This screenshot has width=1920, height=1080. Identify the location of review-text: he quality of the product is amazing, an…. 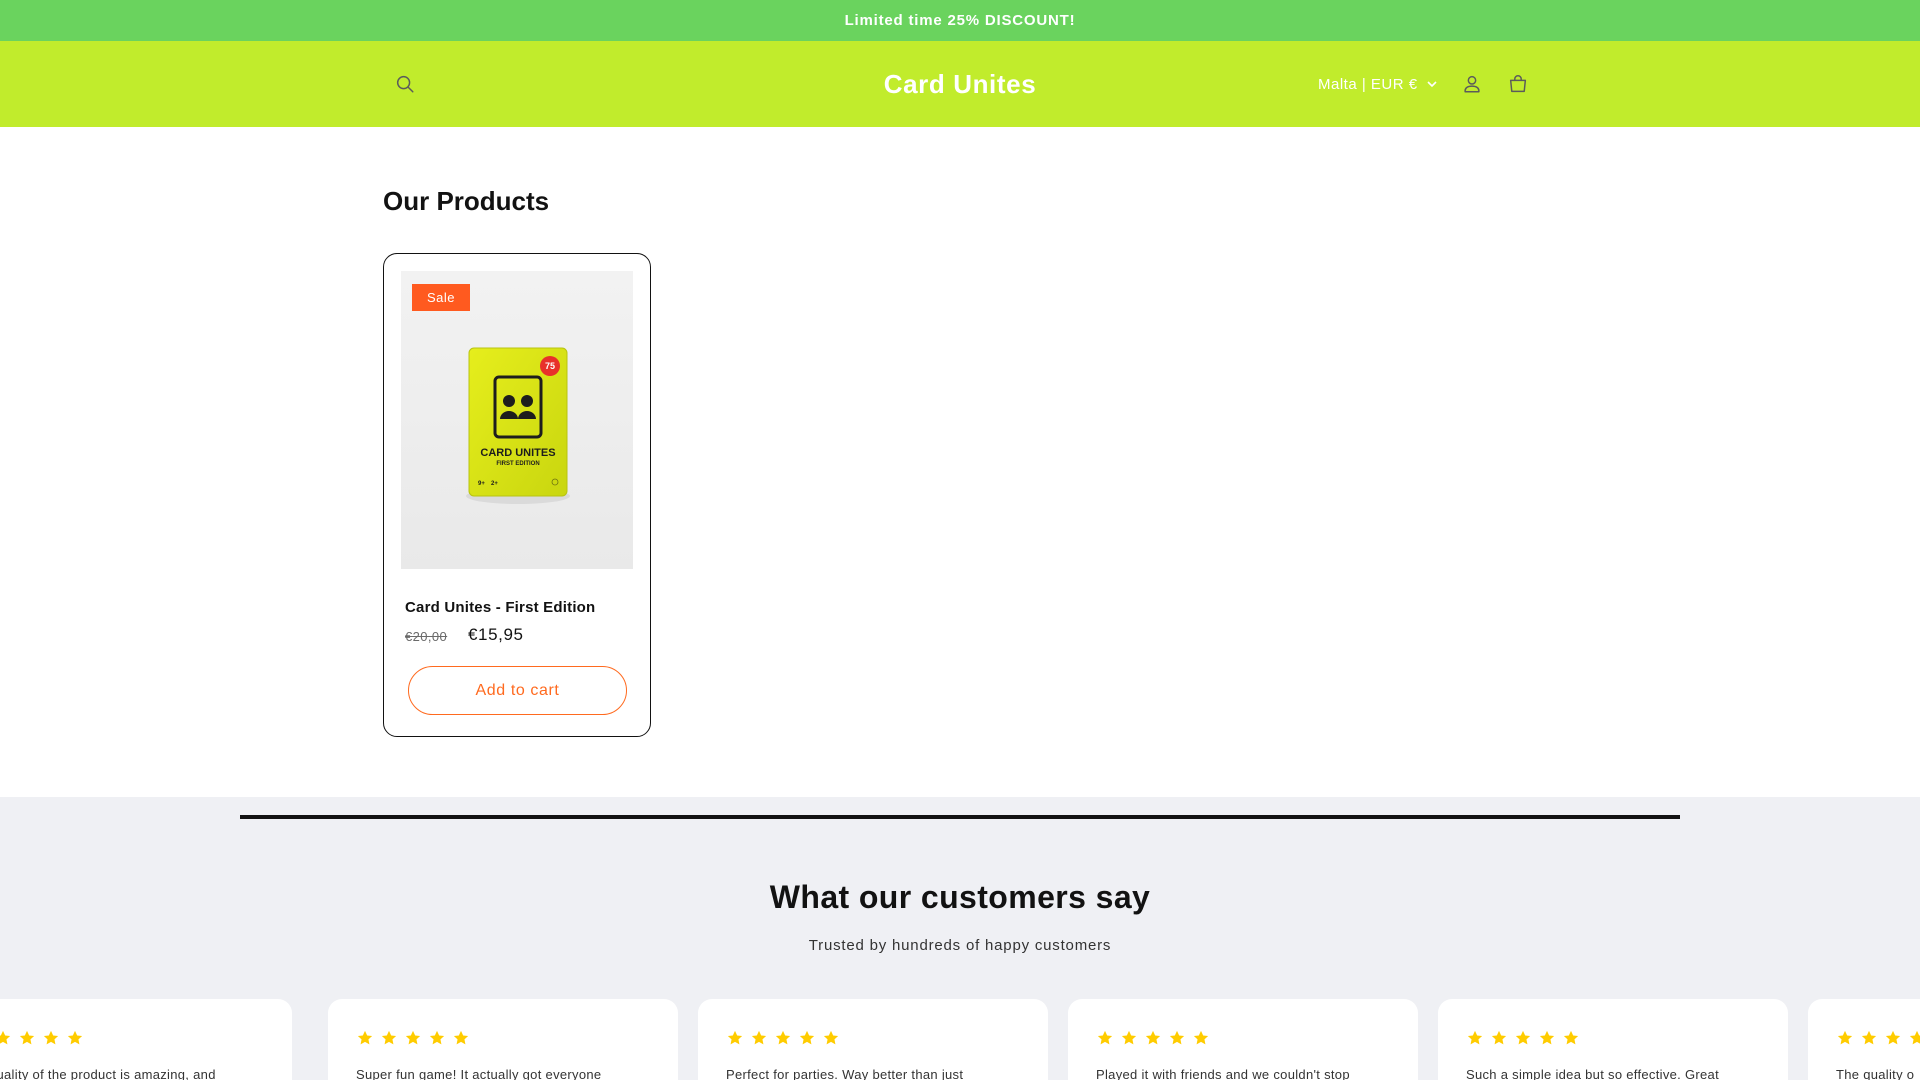
(108, 1073).